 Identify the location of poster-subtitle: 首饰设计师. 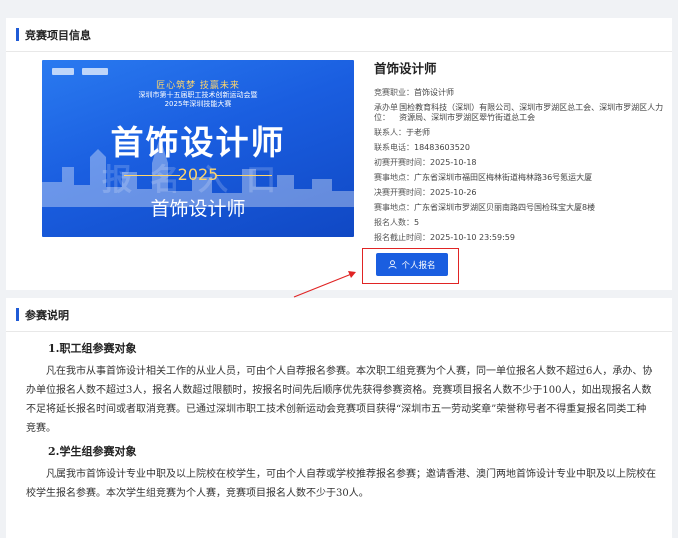
(198, 209).